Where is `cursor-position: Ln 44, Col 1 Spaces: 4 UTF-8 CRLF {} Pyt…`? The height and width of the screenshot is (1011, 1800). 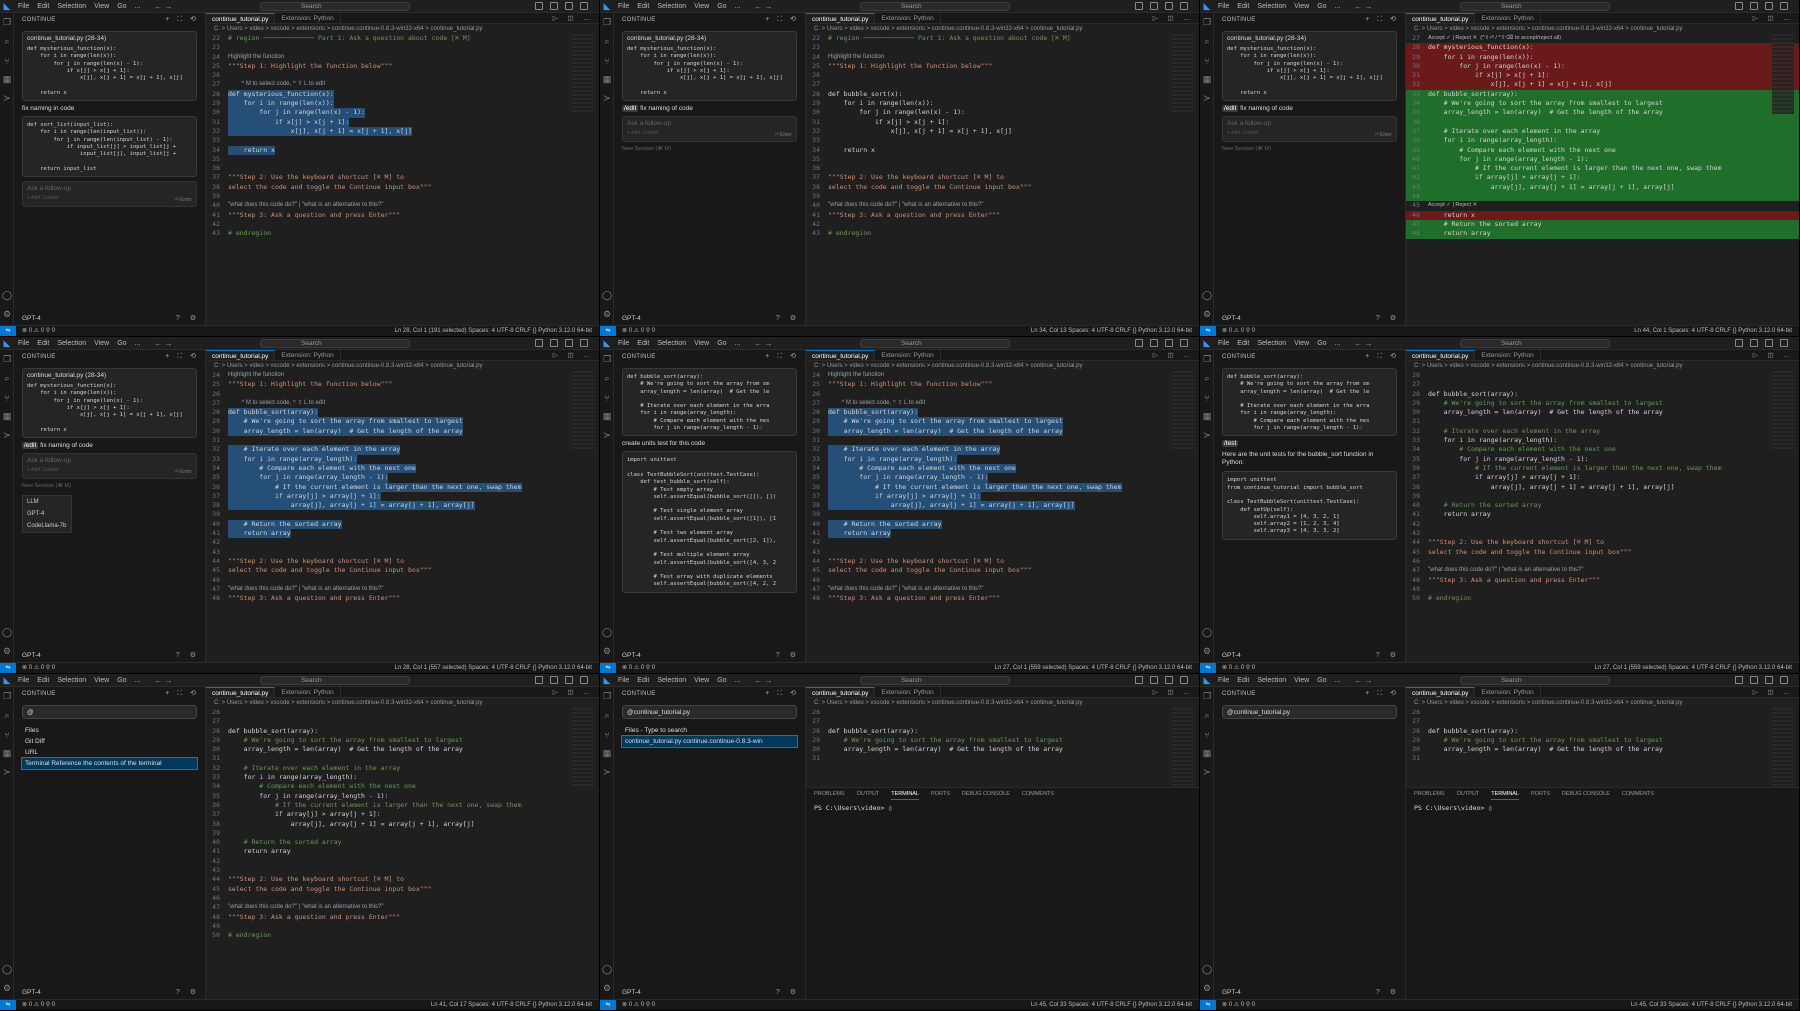
cursor-position: Ln 44, Col 1 Spaces: 4 UTF-8 CRLF {} Pyt… is located at coordinates (1713, 331).